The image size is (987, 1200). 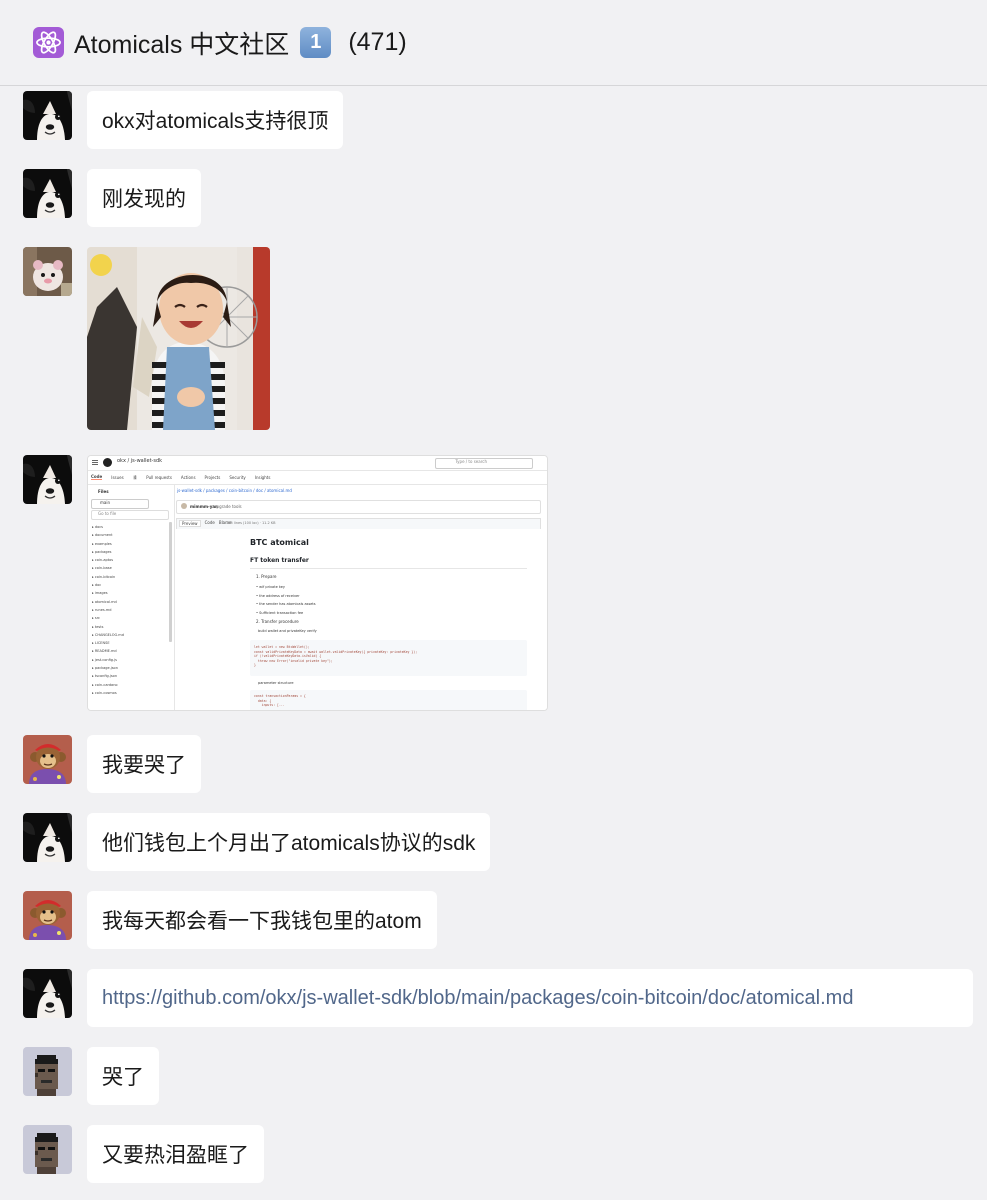 I want to click on keycap-one-icon: 1, so click(x=316, y=42).